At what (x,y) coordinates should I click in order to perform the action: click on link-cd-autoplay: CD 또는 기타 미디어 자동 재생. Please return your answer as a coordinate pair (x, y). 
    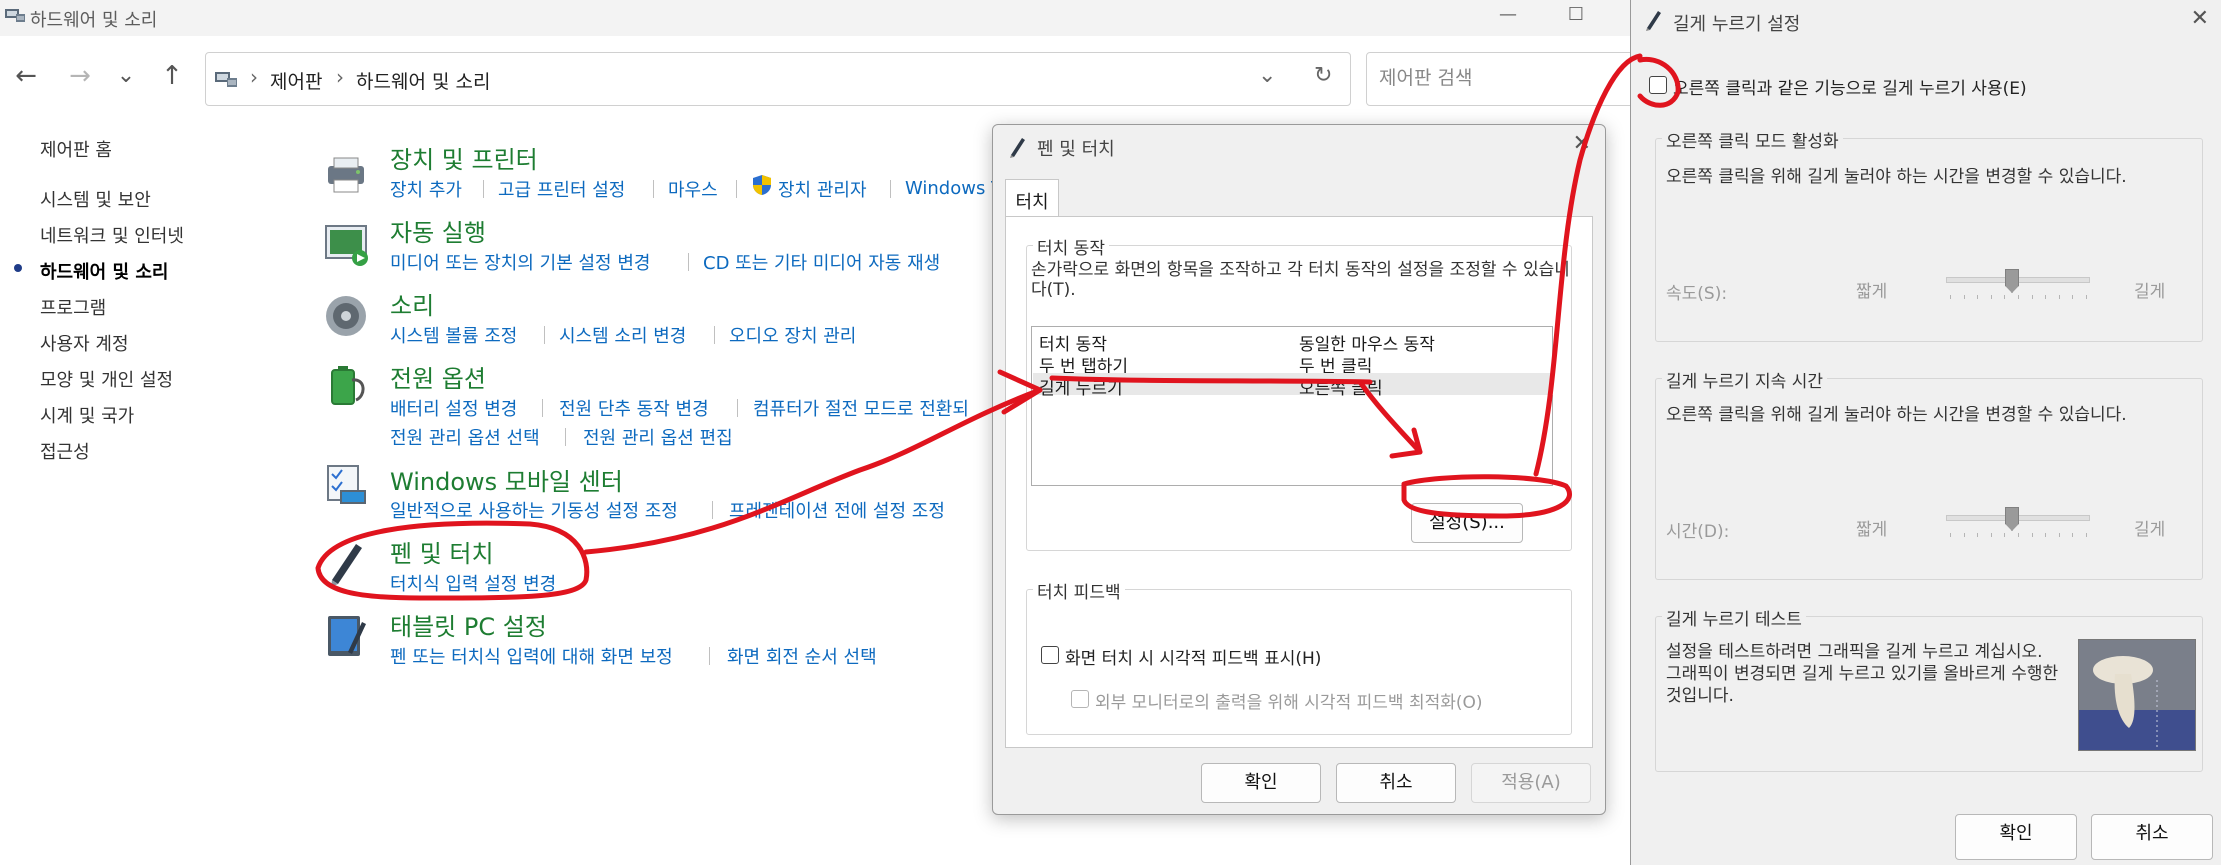
    Looking at the image, I should click on (821, 262).